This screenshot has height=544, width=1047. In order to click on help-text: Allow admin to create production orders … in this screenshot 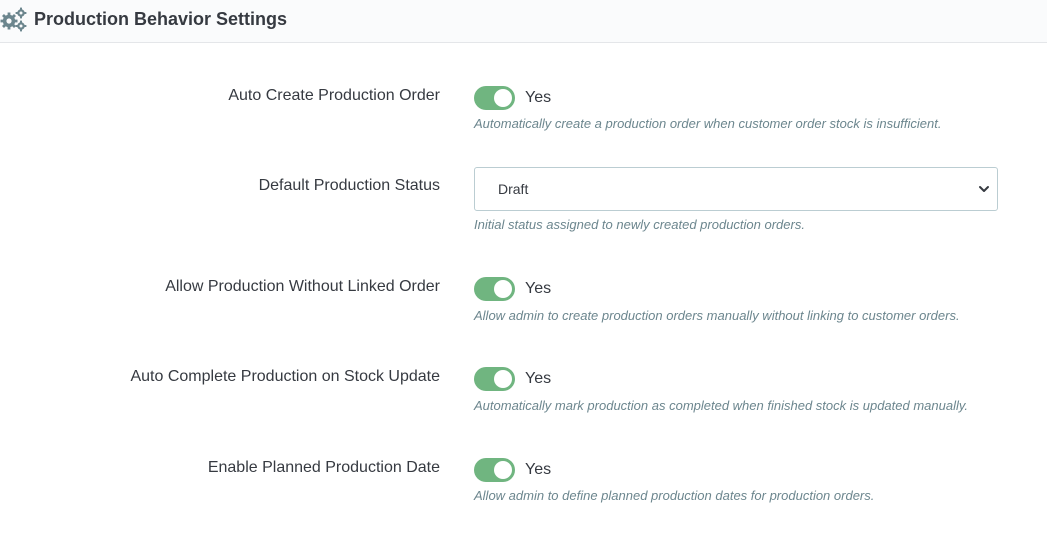, I will do `click(717, 315)`.